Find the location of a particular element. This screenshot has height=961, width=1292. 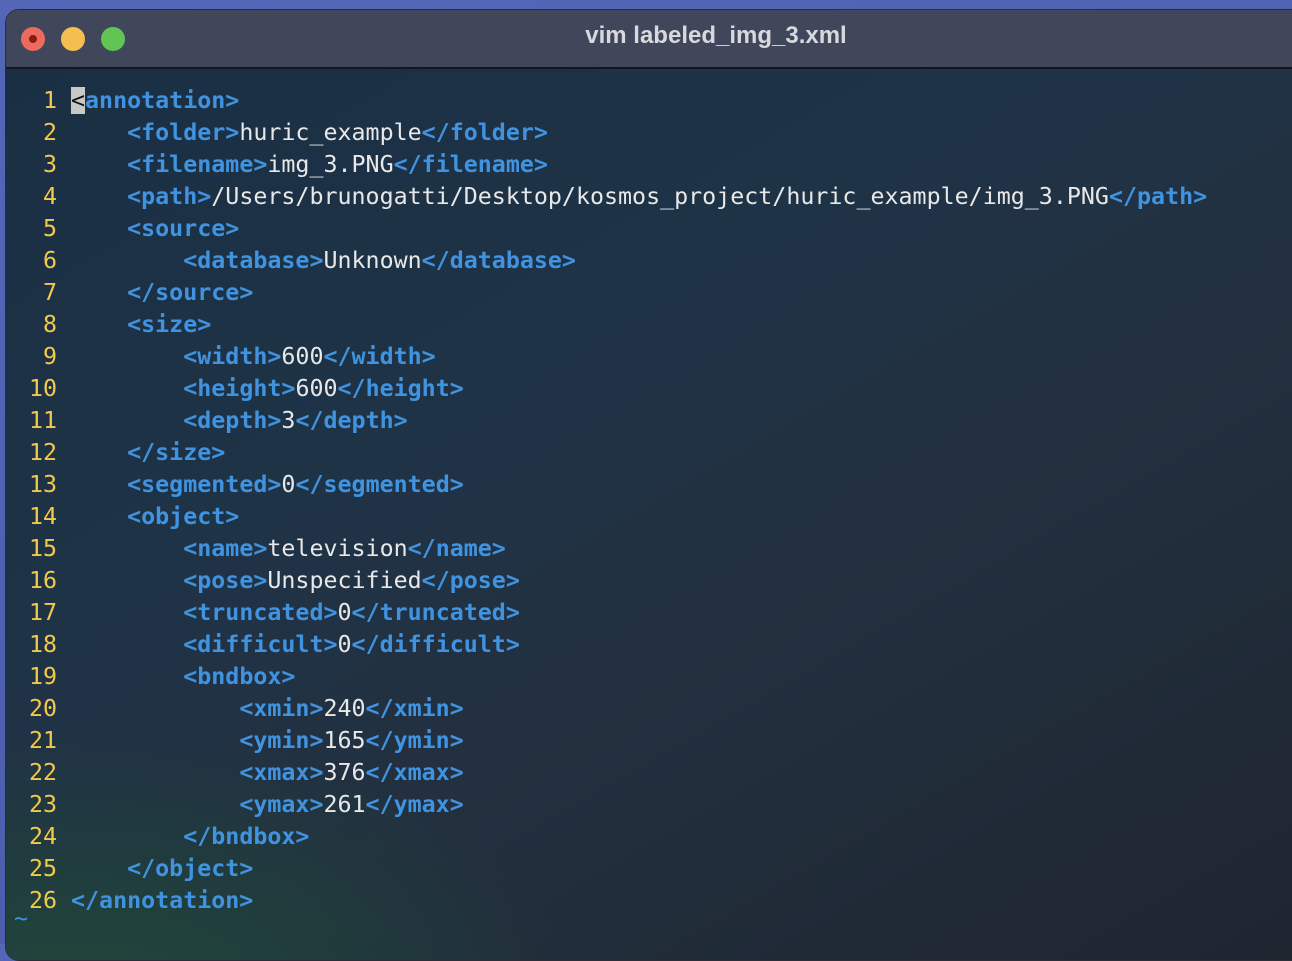

xml-tag: <bndbox> is located at coordinates (239, 676).